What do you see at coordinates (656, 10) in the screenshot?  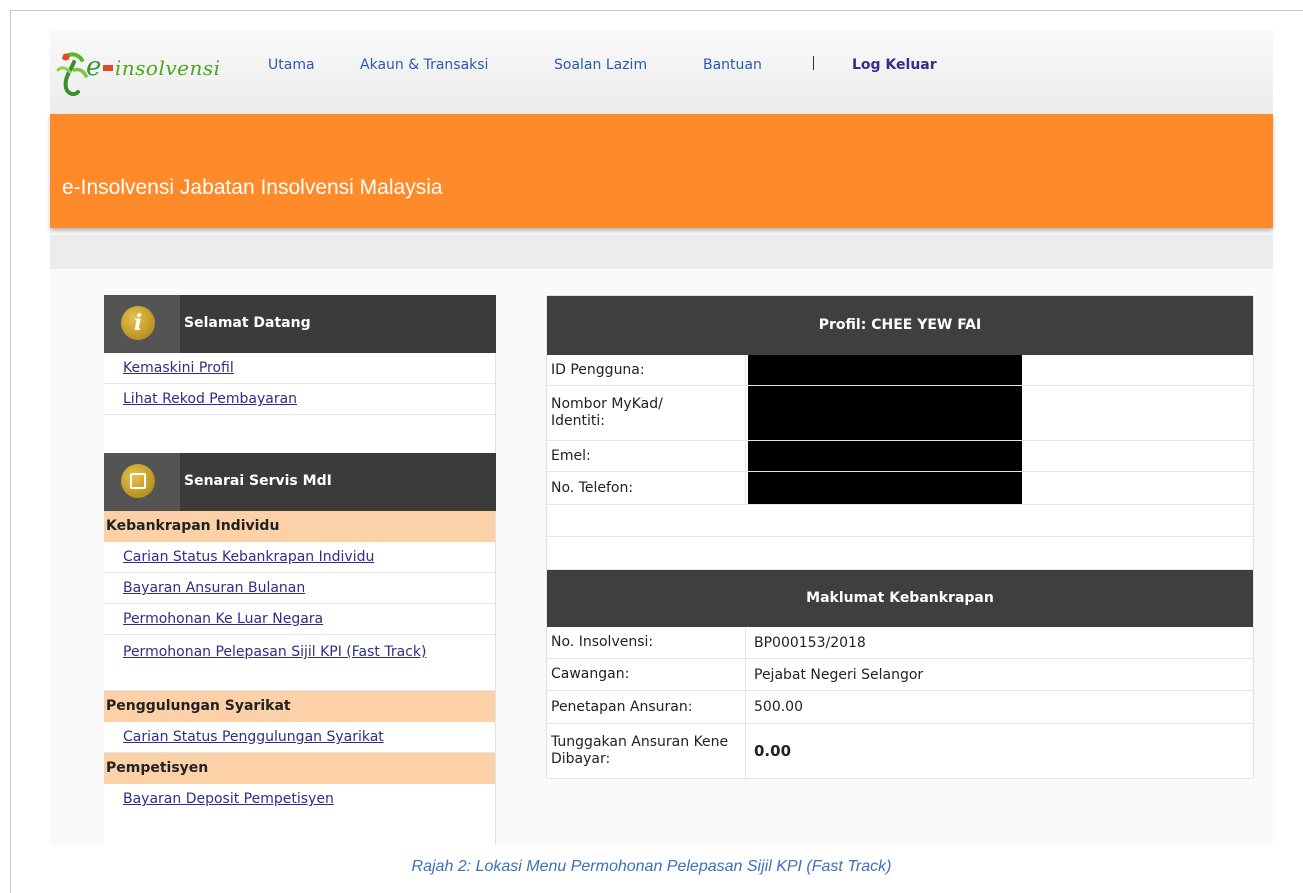 I see `frame-top-border` at bounding box center [656, 10].